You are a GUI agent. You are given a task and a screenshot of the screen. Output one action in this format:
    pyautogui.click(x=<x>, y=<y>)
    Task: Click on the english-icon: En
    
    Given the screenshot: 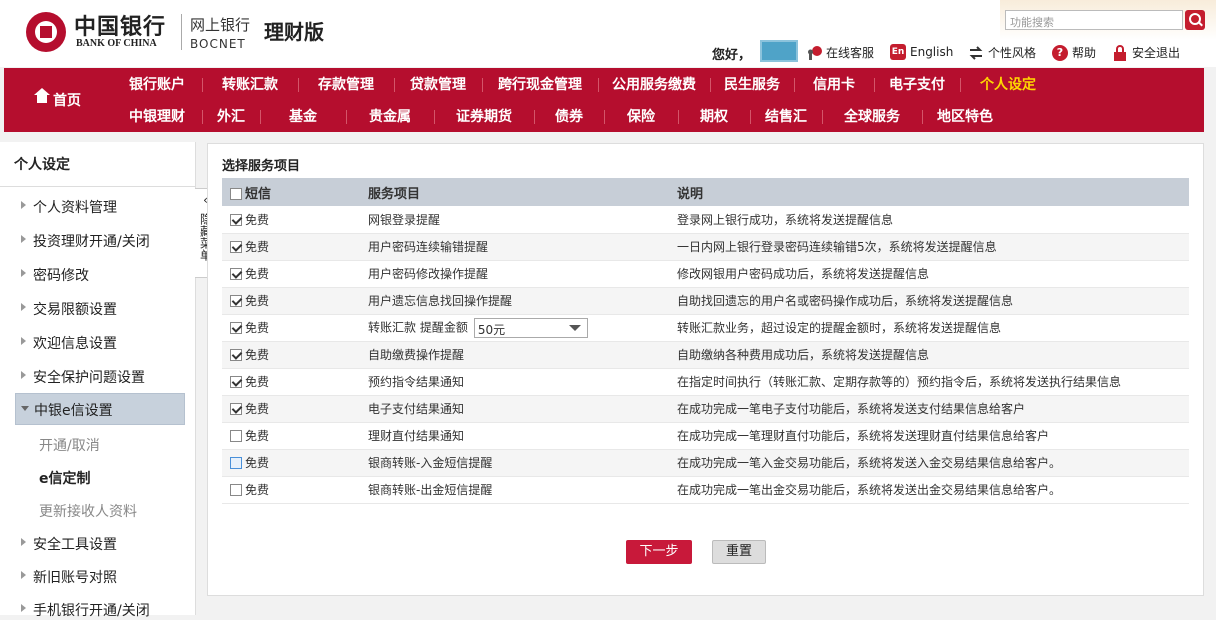 What is the action you would take?
    pyautogui.click(x=898, y=52)
    